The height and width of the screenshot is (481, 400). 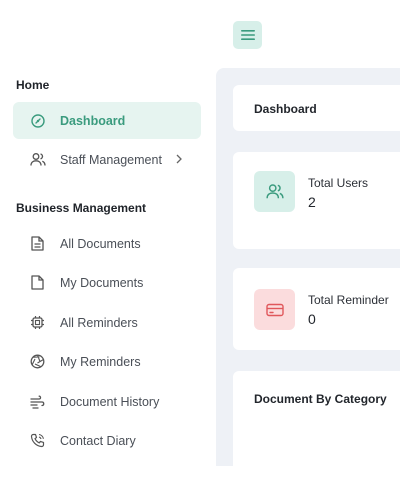 I want to click on sidebar-item-contact-diary: Contact Diary, so click(x=107, y=440).